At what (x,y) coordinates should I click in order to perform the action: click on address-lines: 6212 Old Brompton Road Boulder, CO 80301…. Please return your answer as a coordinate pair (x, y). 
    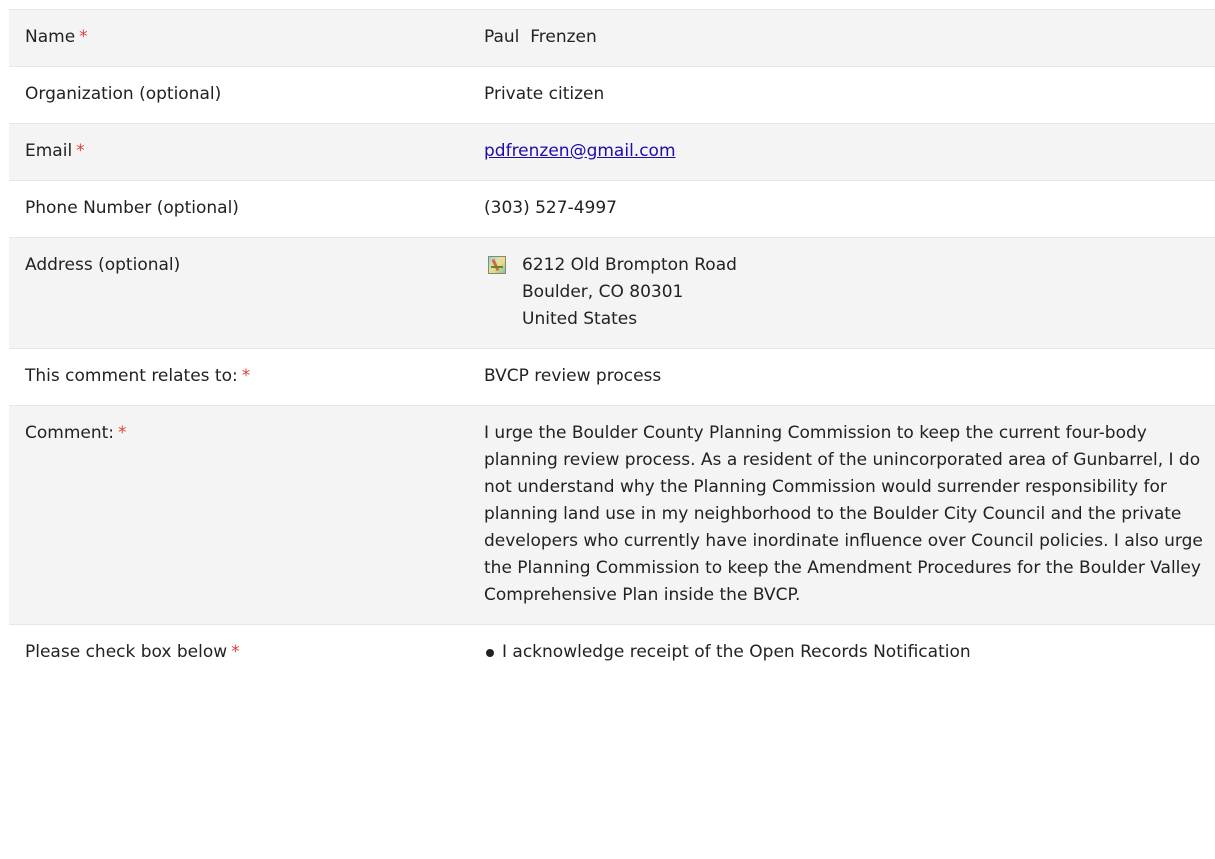
    Looking at the image, I should click on (629, 292).